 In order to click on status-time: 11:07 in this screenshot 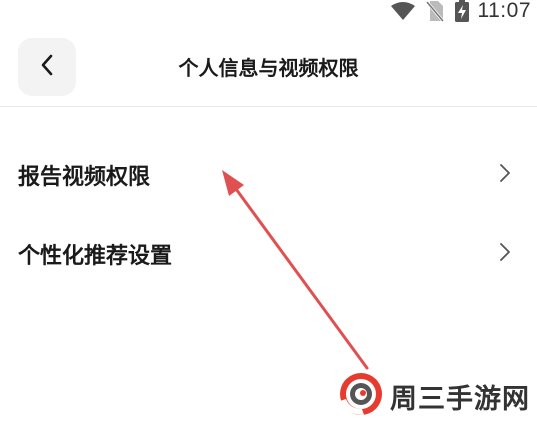, I will do `click(504, 11)`.